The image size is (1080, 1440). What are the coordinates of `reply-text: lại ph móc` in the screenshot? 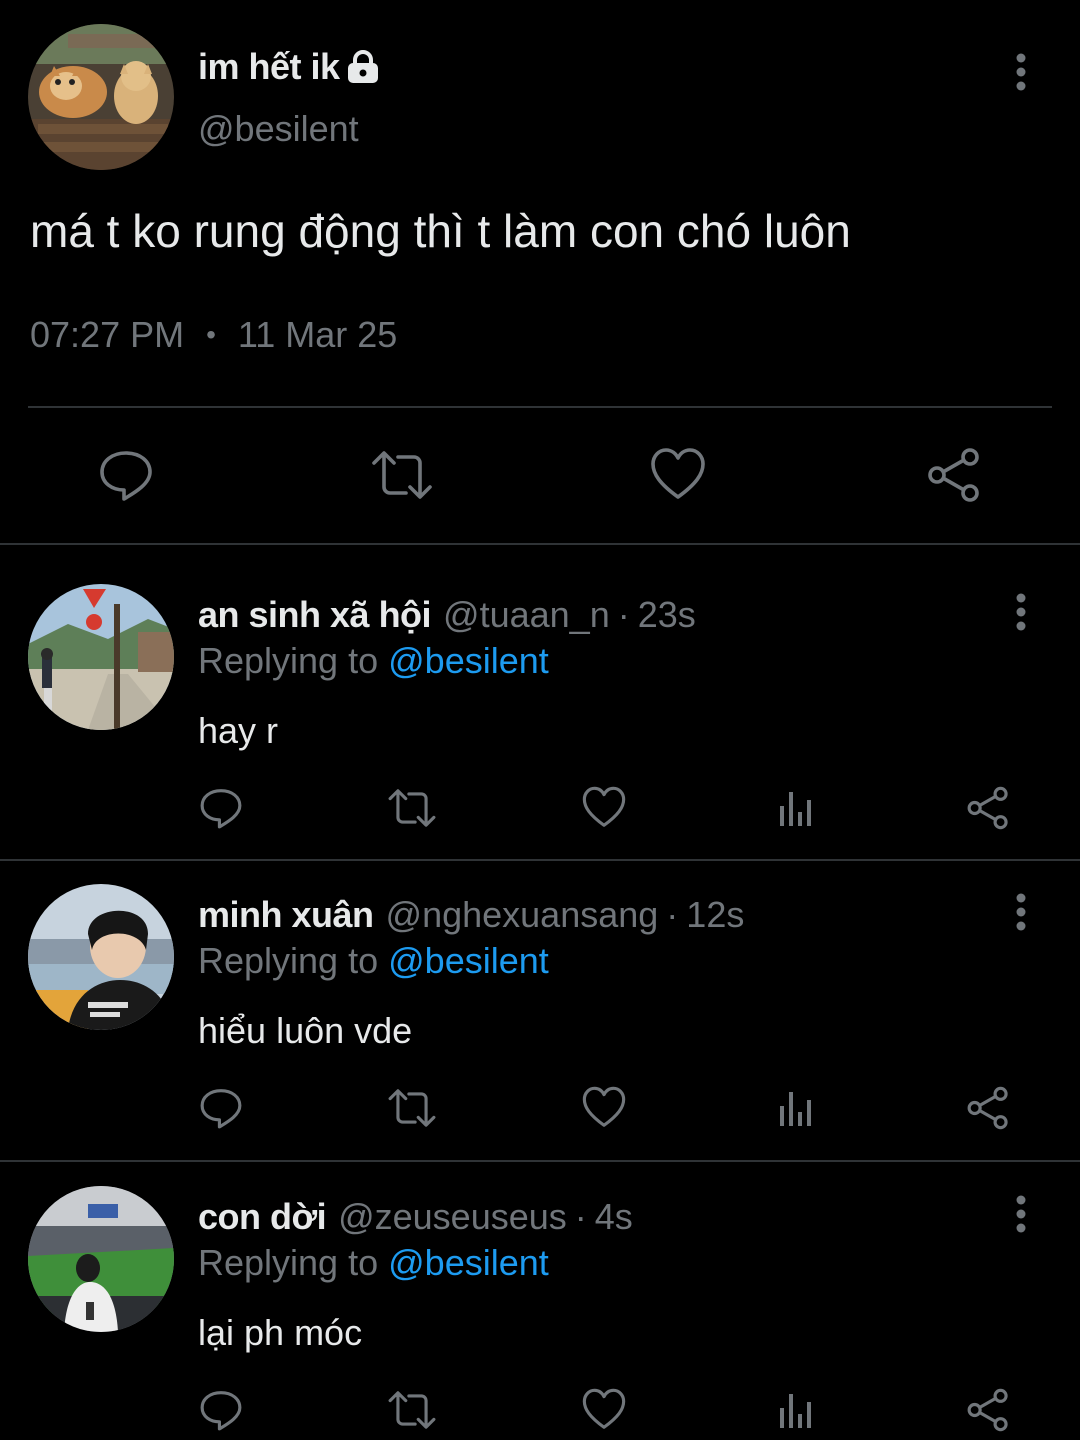 It's located at (280, 1332).